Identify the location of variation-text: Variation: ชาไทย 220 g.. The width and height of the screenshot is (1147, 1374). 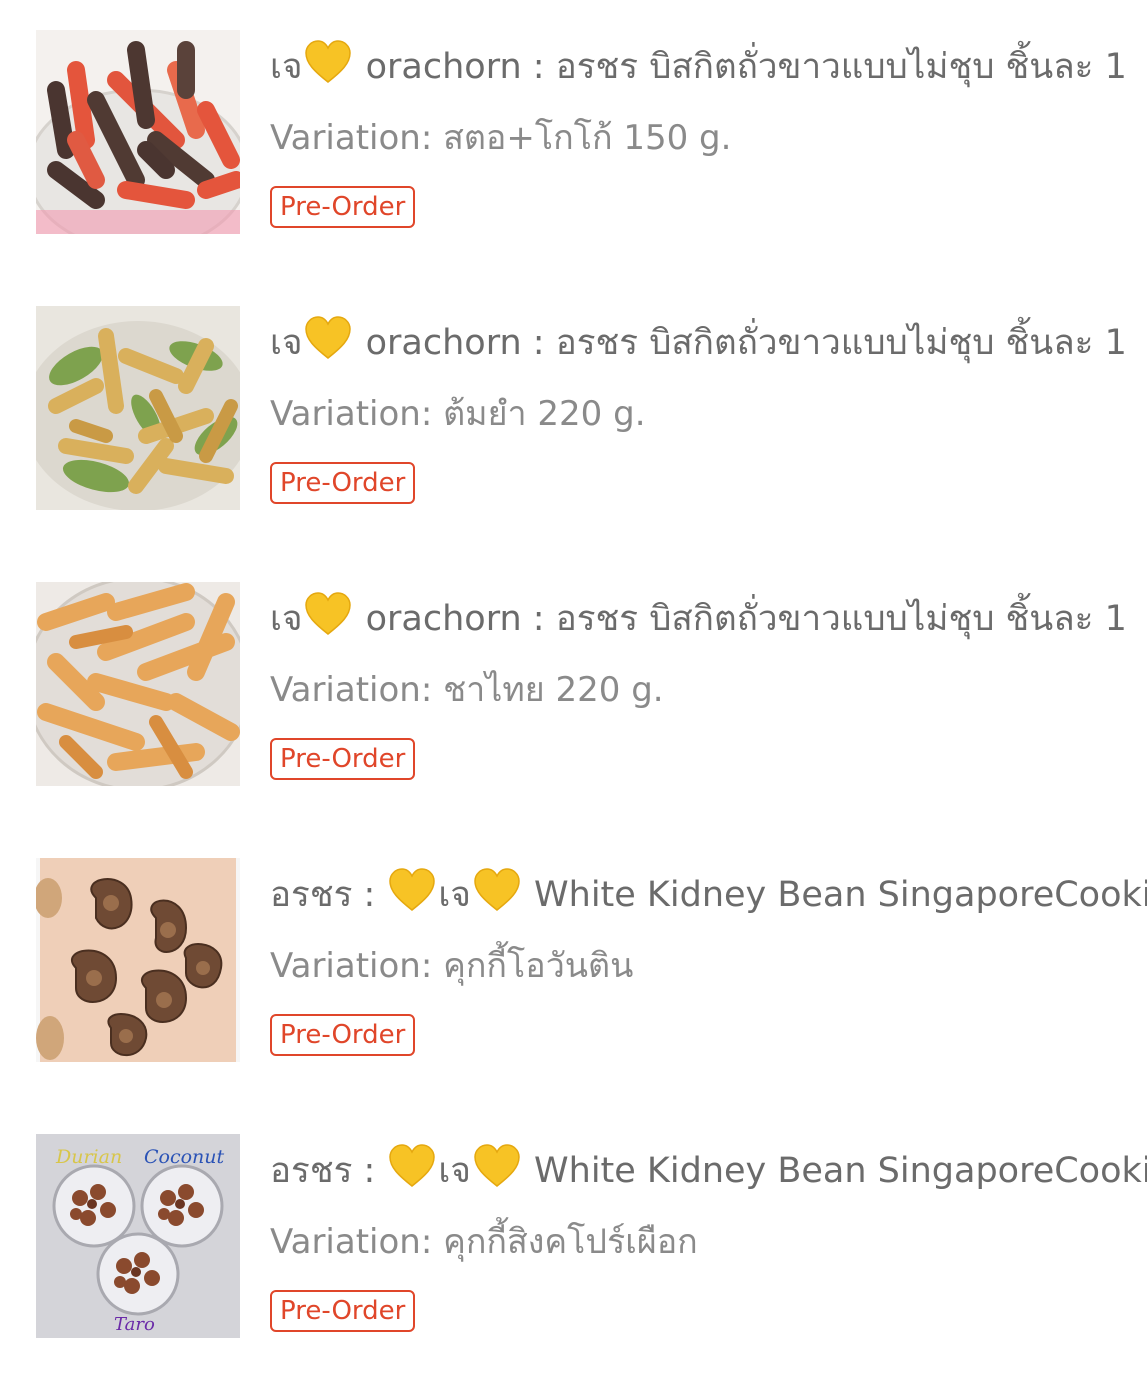
(467, 690).